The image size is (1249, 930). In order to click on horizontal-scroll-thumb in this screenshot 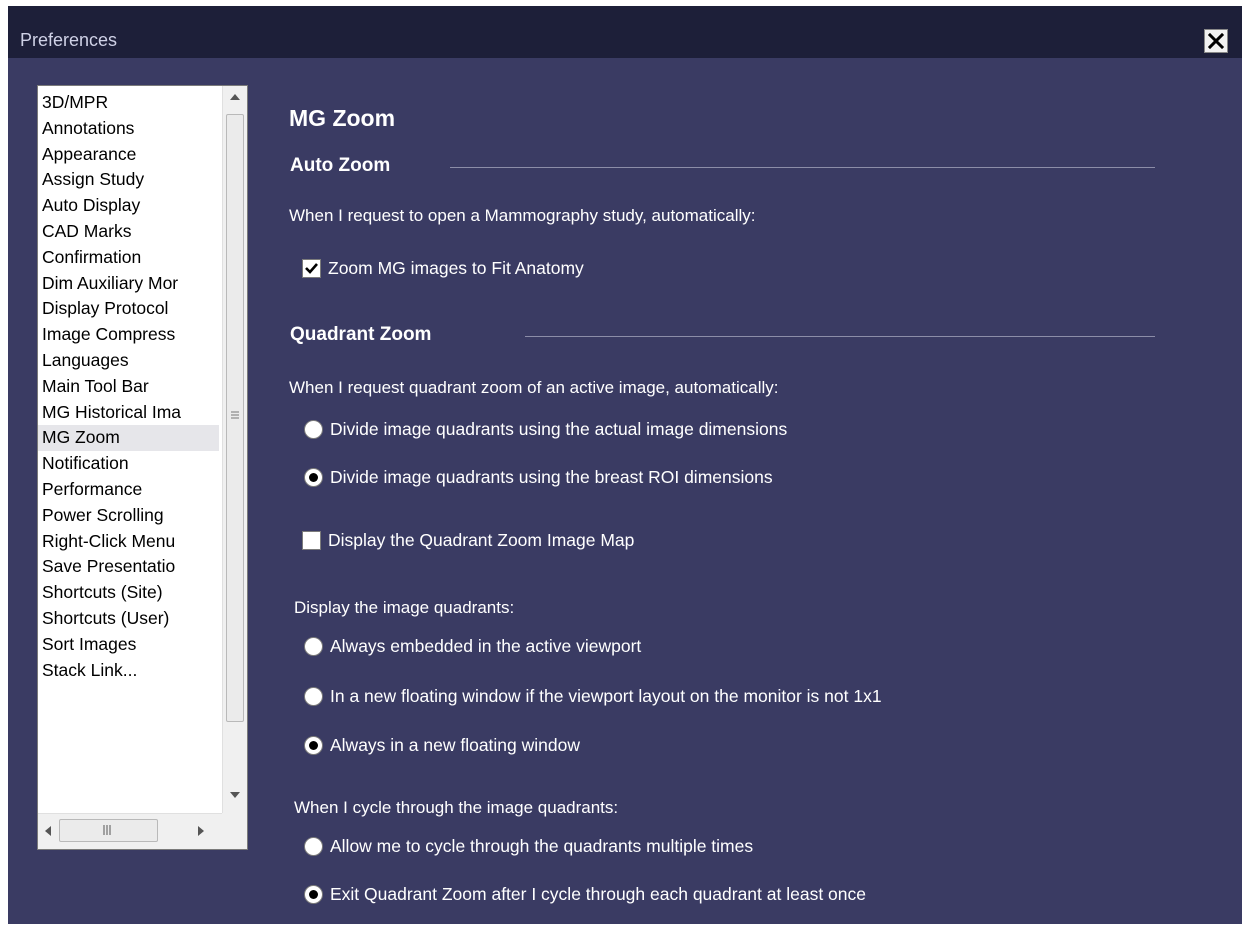, I will do `click(108, 830)`.